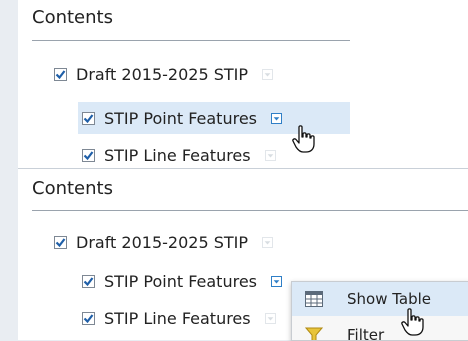 This screenshot has height=341, width=468. What do you see at coordinates (389, 299) in the screenshot?
I see `menu-item-label: Show Table` at bounding box center [389, 299].